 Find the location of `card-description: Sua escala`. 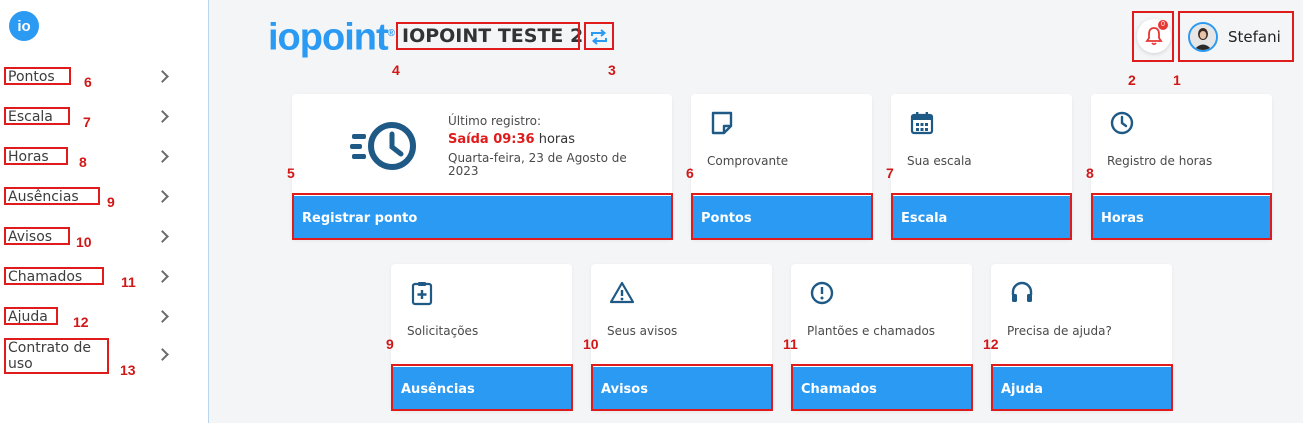

card-description: Sua escala is located at coordinates (939, 161).